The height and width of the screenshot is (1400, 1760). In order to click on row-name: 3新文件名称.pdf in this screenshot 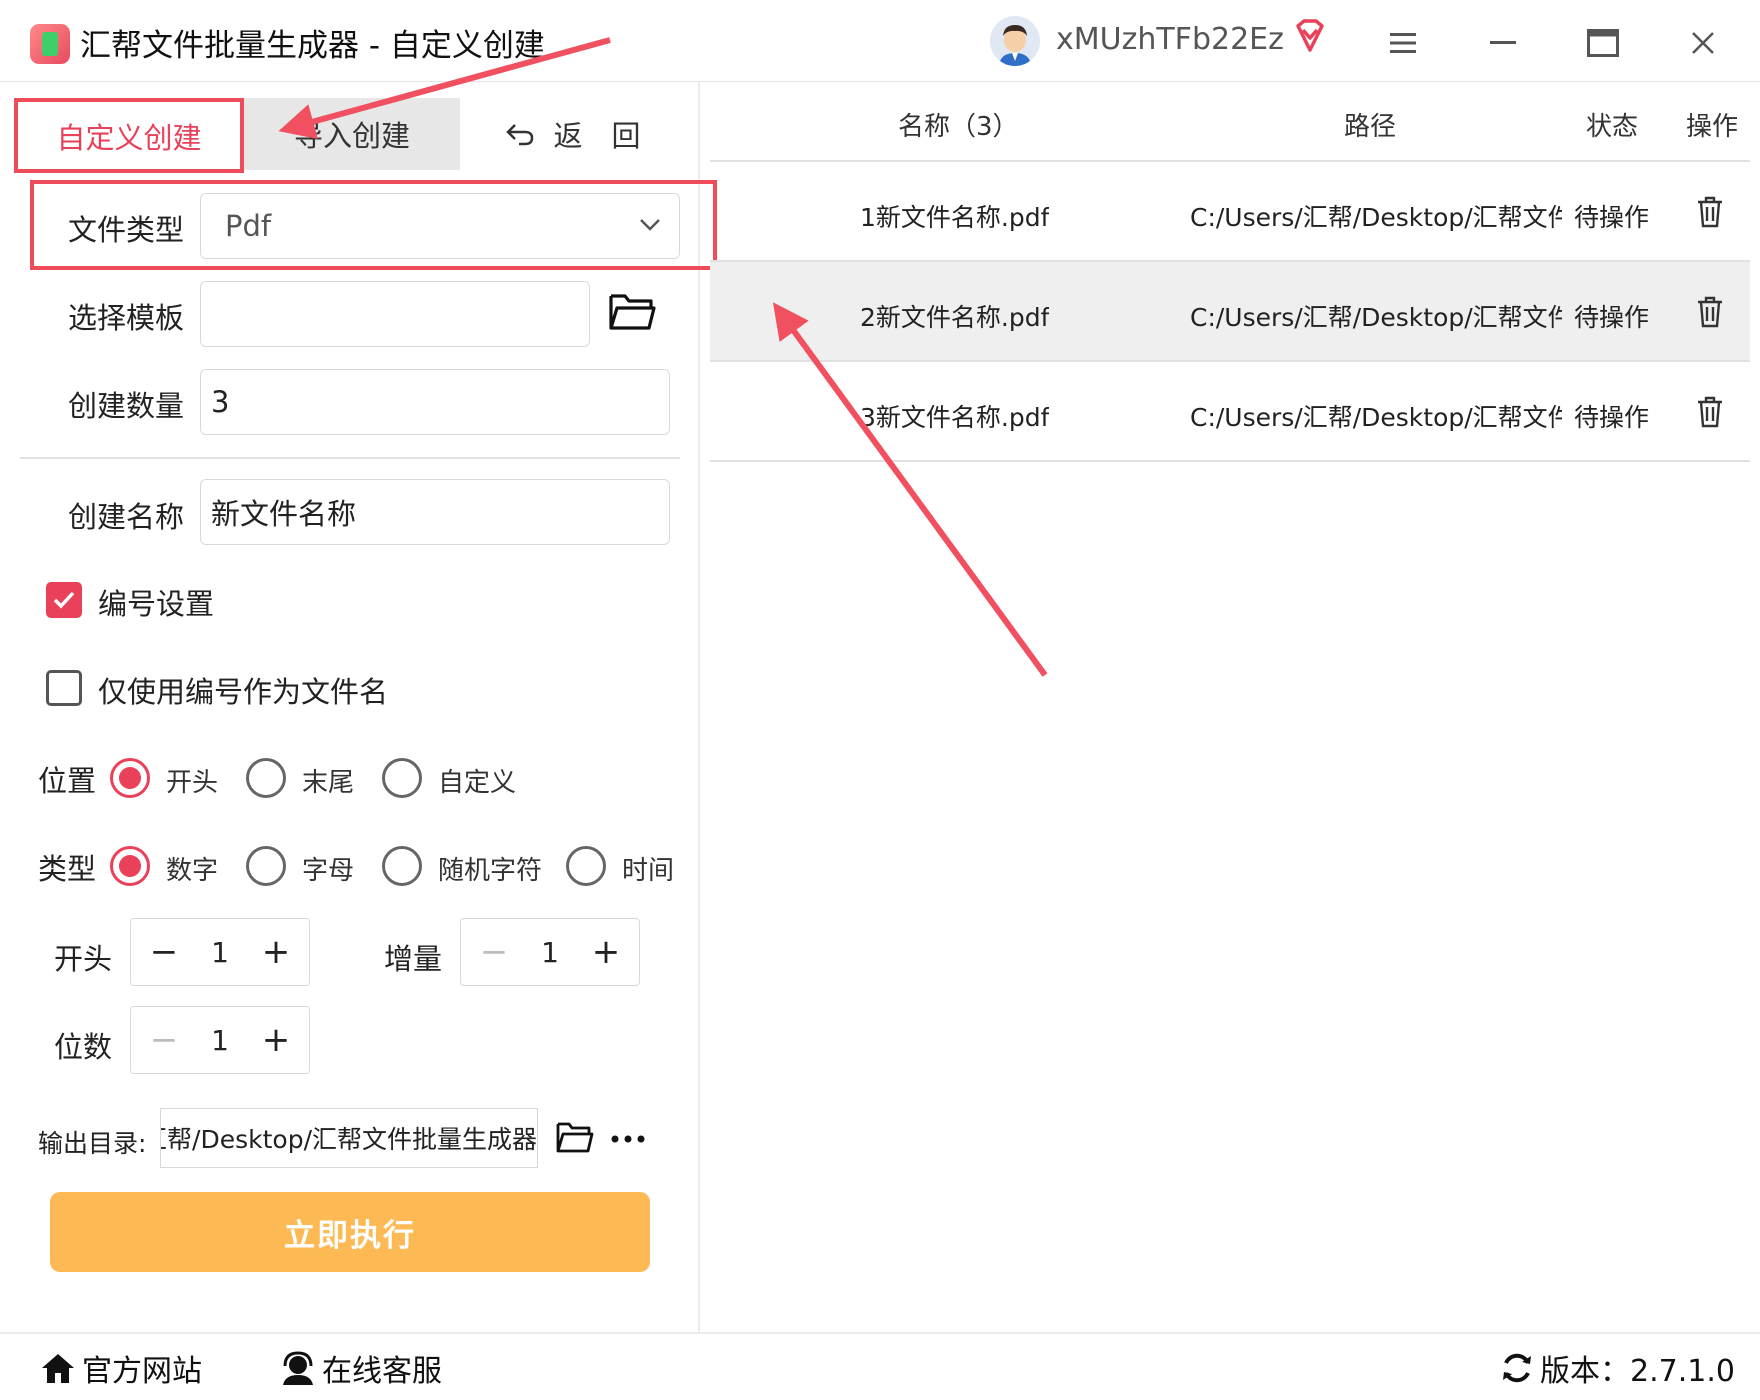, I will do `click(955, 417)`.